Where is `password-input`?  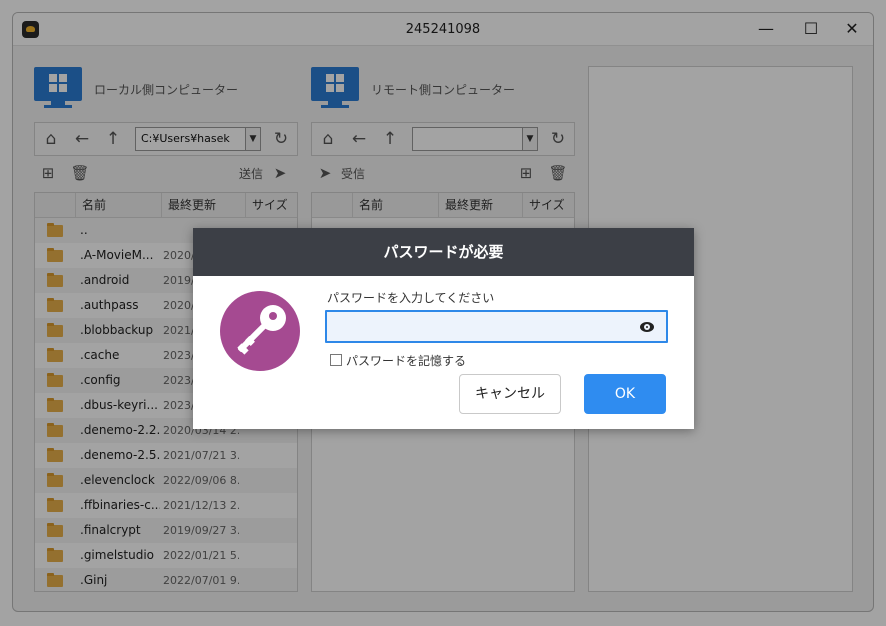
password-input is located at coordinates (496, 326).